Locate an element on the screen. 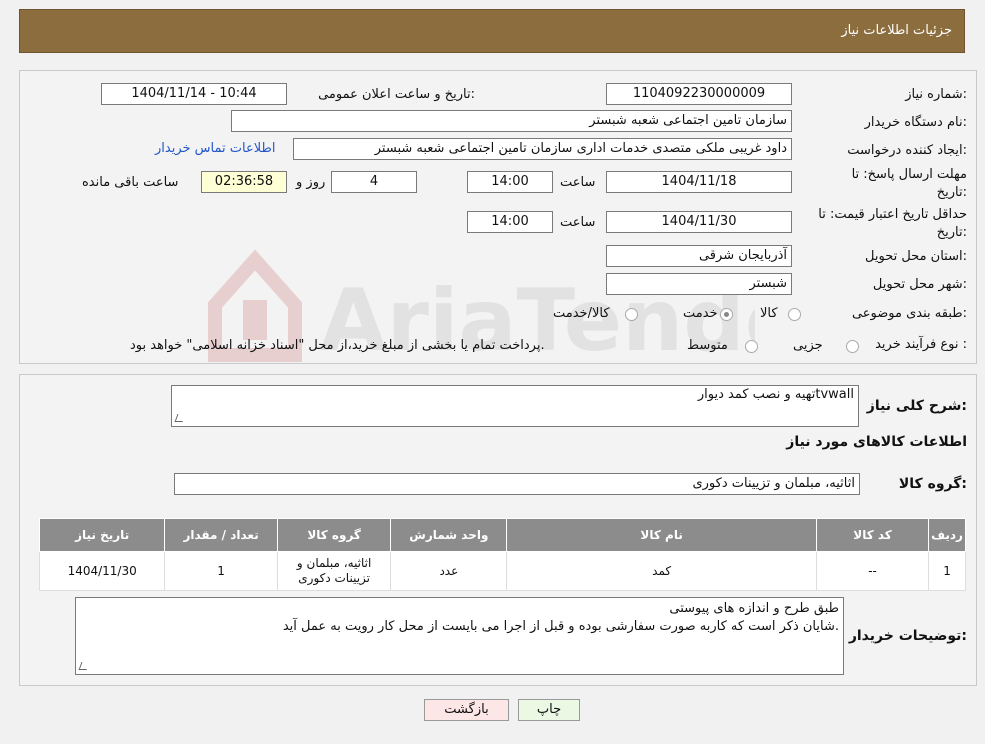 This screenshot has width=985, height=744. category-option-goods: کالا is located at coordinates (769, 313).